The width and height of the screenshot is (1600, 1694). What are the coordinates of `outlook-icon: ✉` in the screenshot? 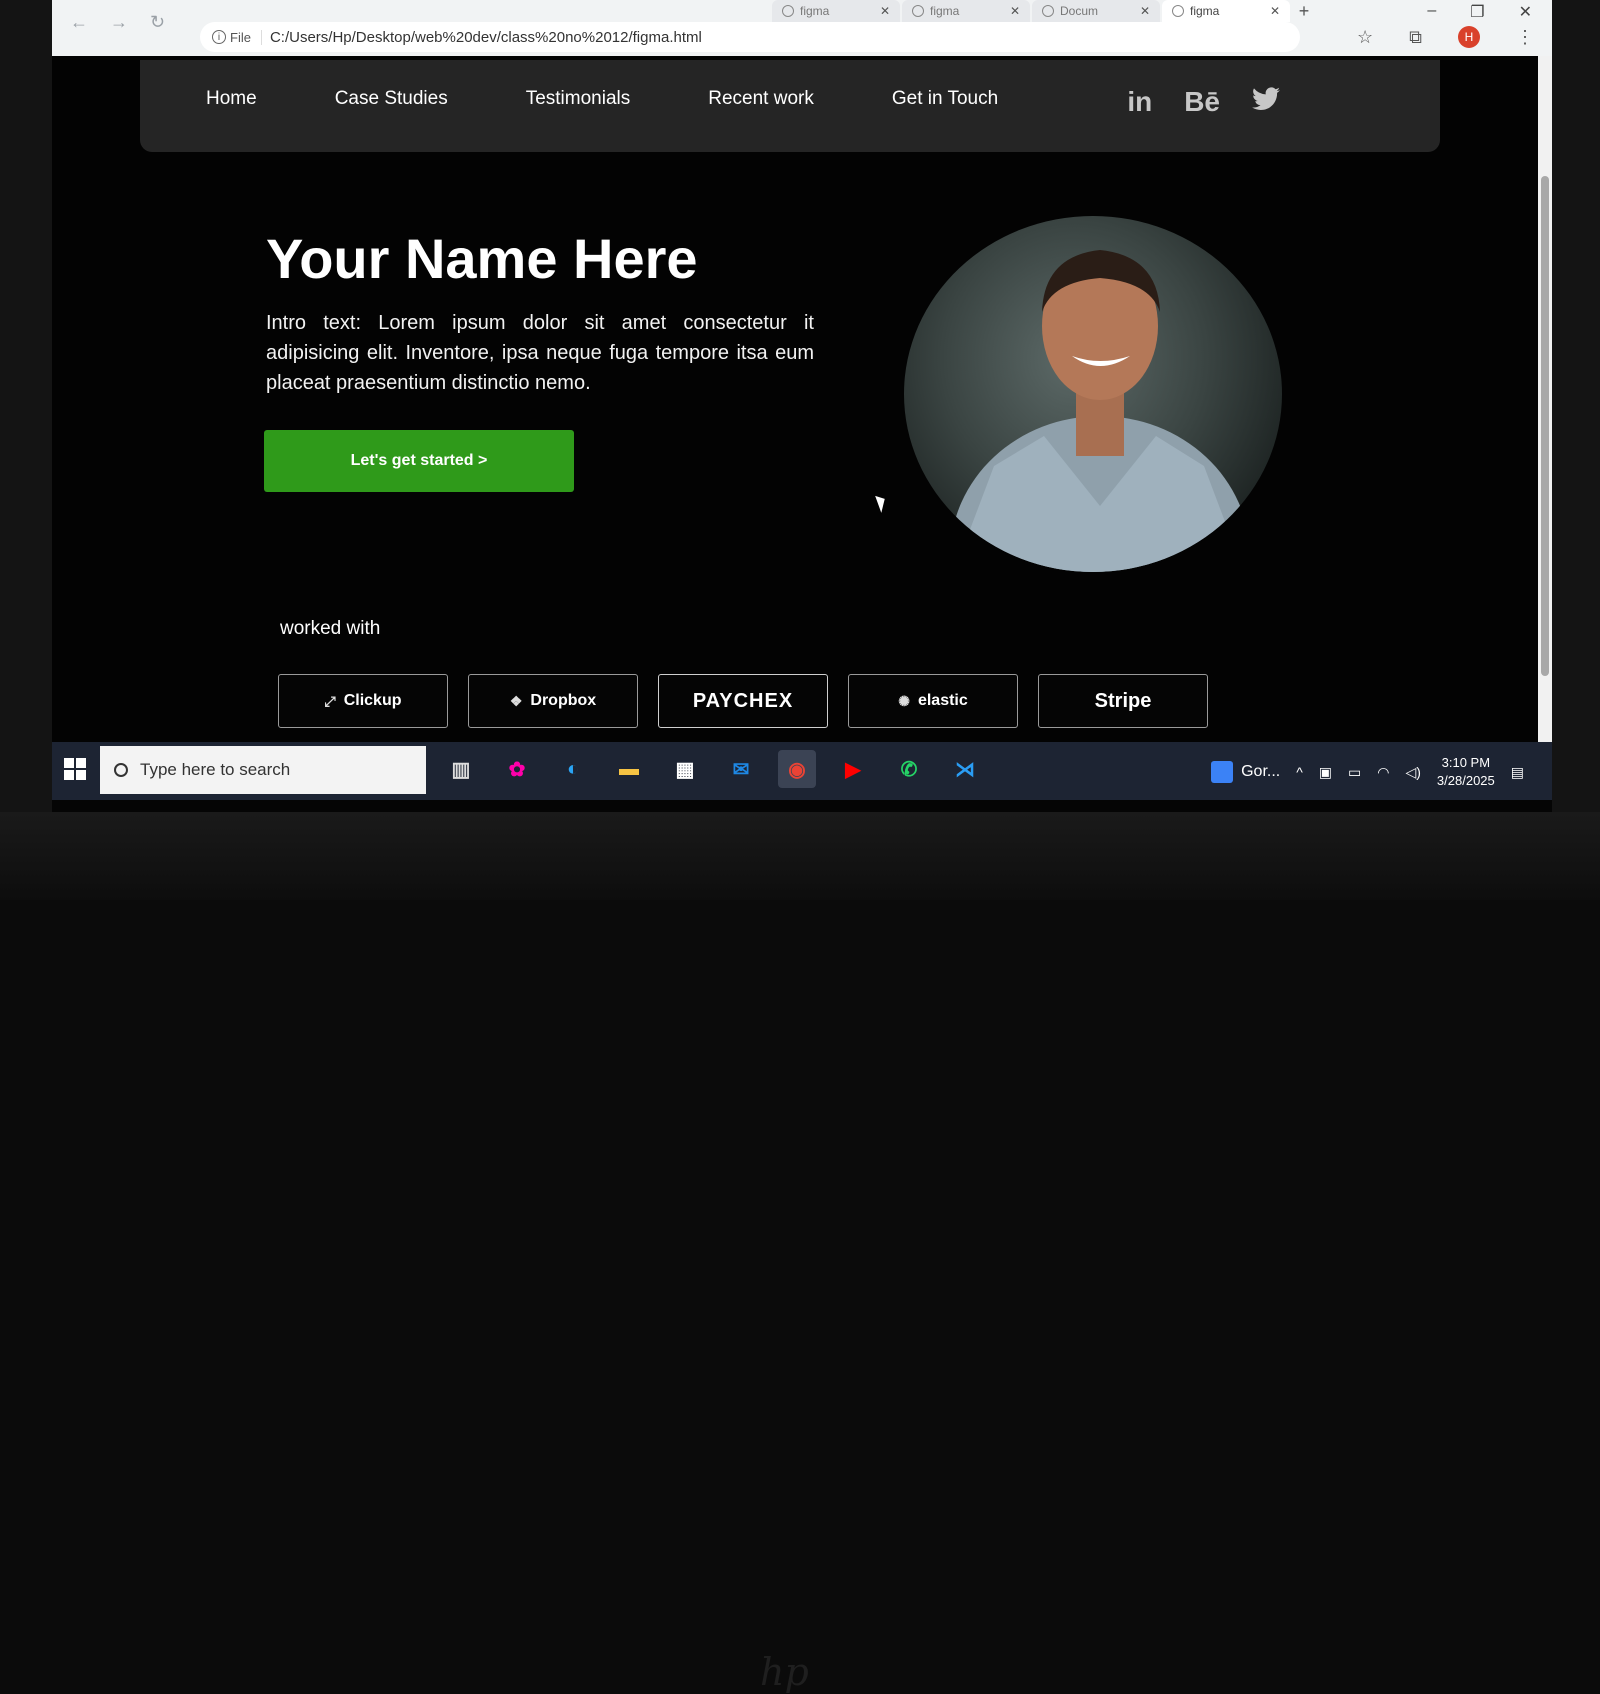 It's located at (741, 769).